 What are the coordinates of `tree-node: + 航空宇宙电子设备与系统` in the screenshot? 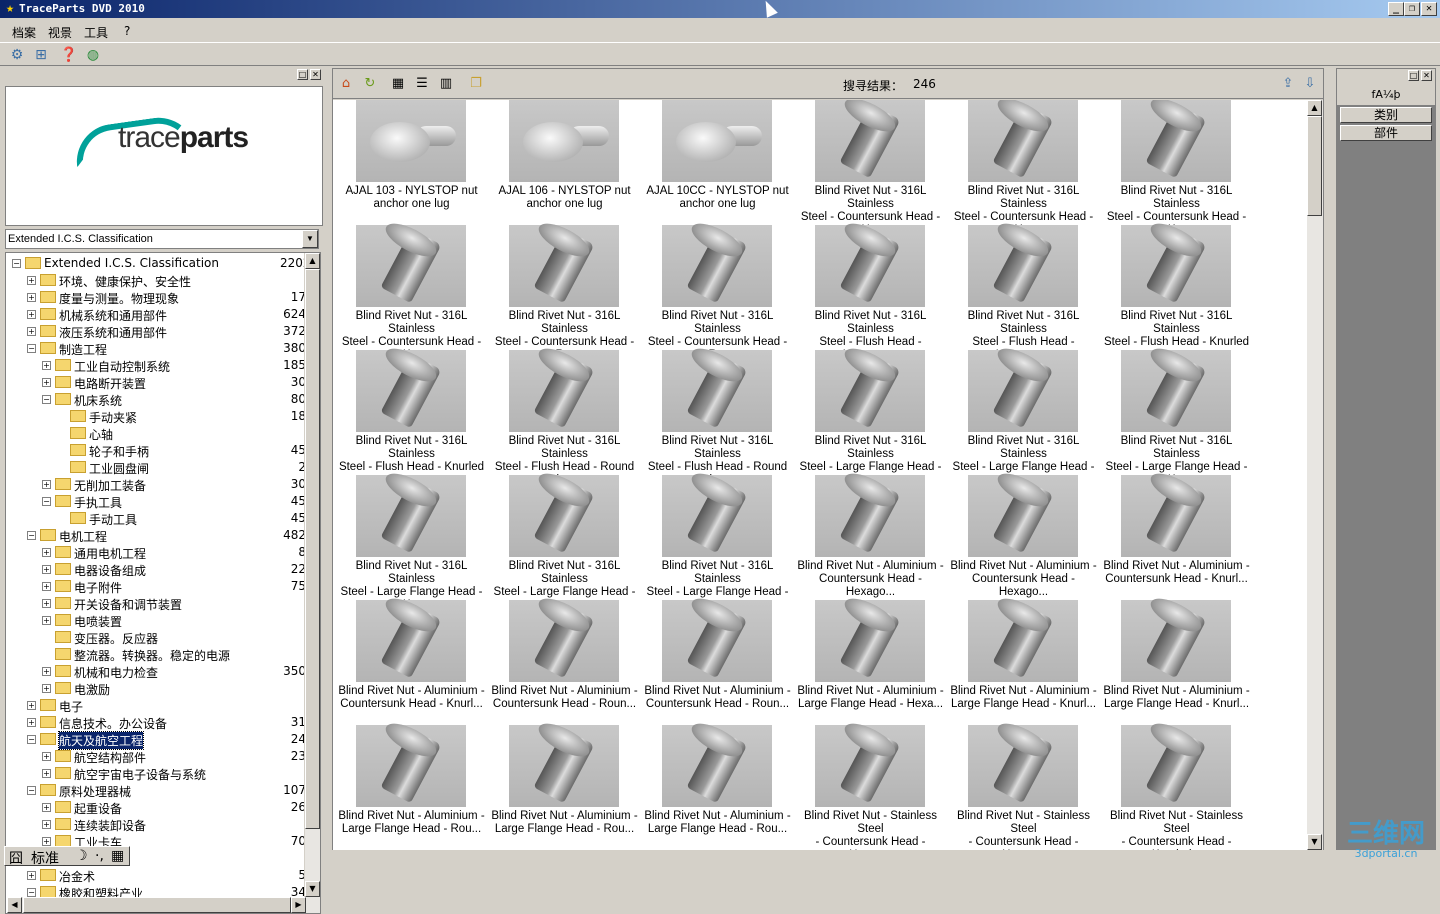 It's located at (156, 773).